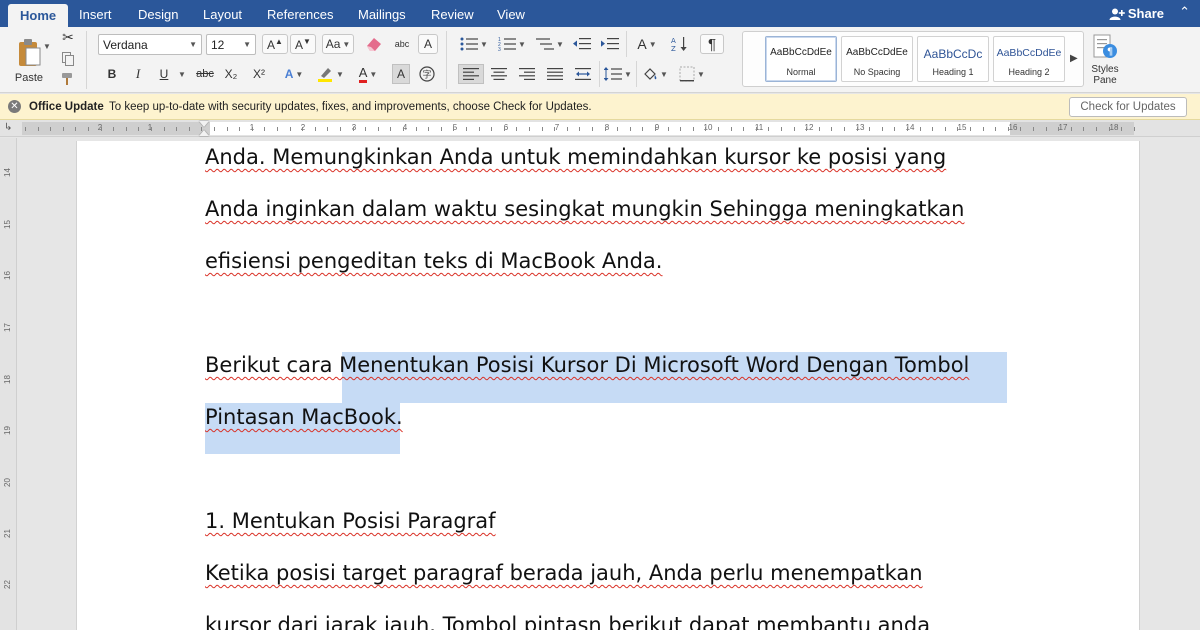 The width and height of the screenshot is (1200, 630). What do you see at coordinates (511, 14) in the screenshot?
I see `tab-view: View` at bounding box center [511, 14].